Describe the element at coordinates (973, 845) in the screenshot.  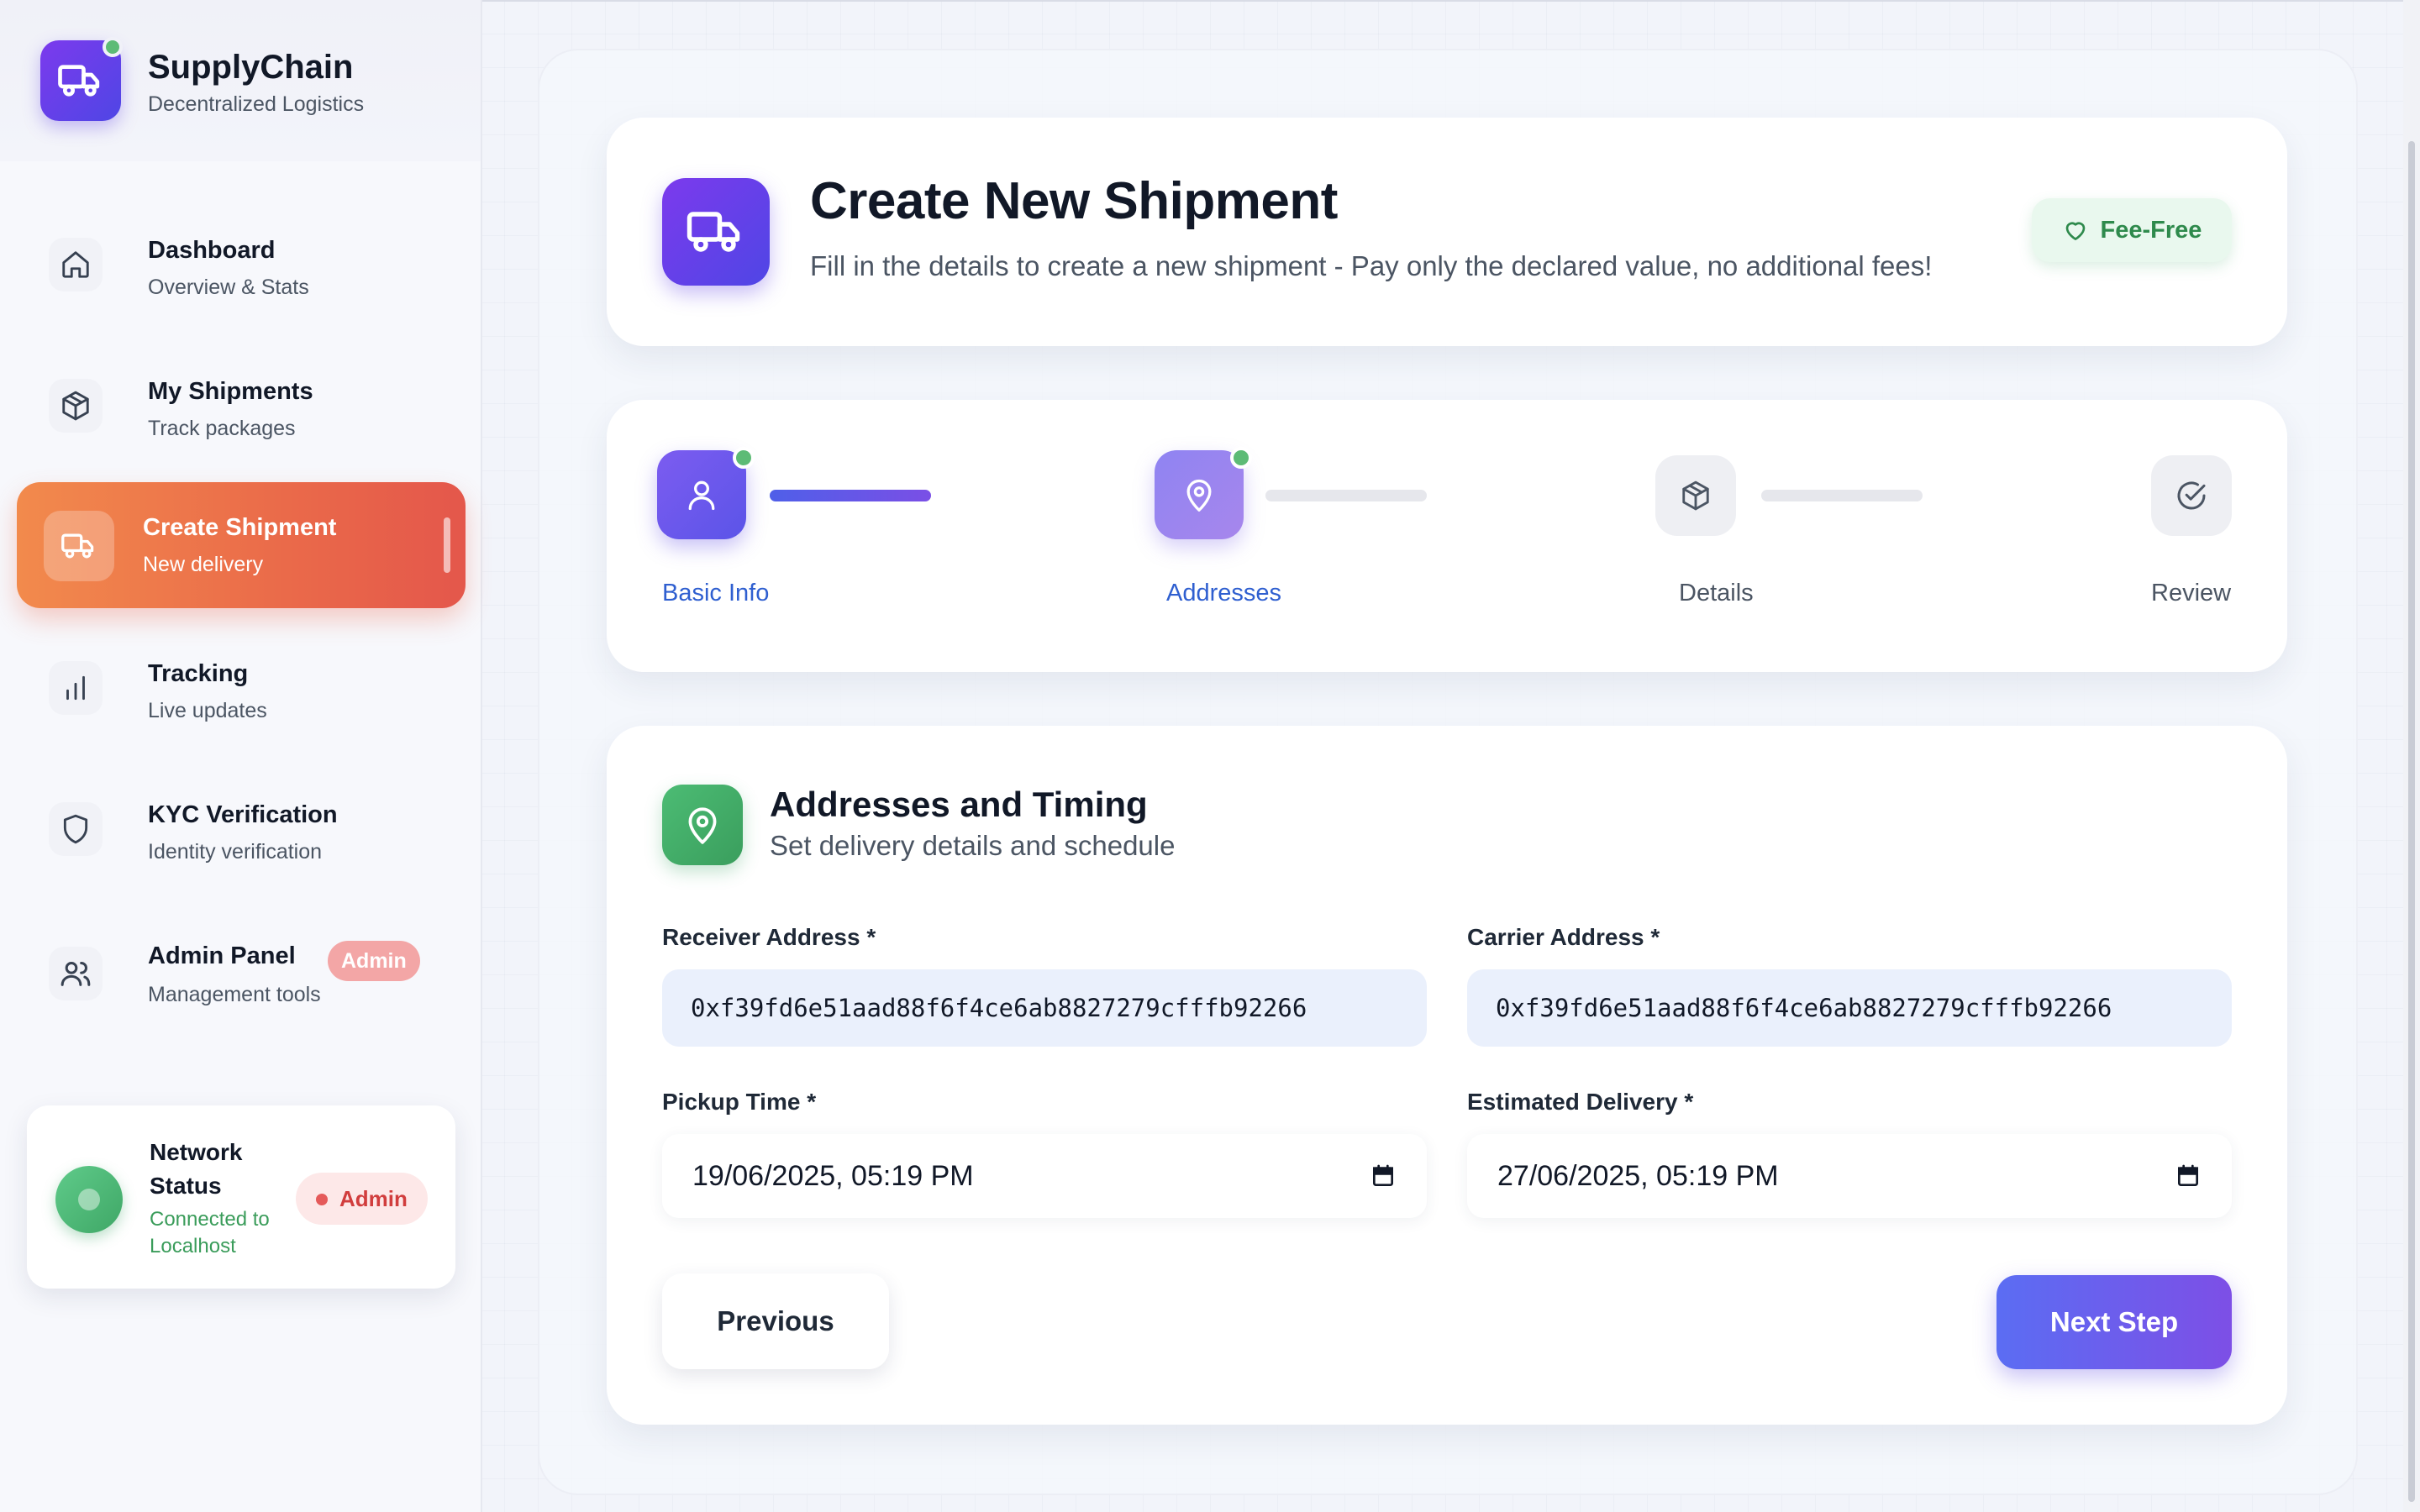
I see `section-subtitle: Set delivery details and schedule` at that location.